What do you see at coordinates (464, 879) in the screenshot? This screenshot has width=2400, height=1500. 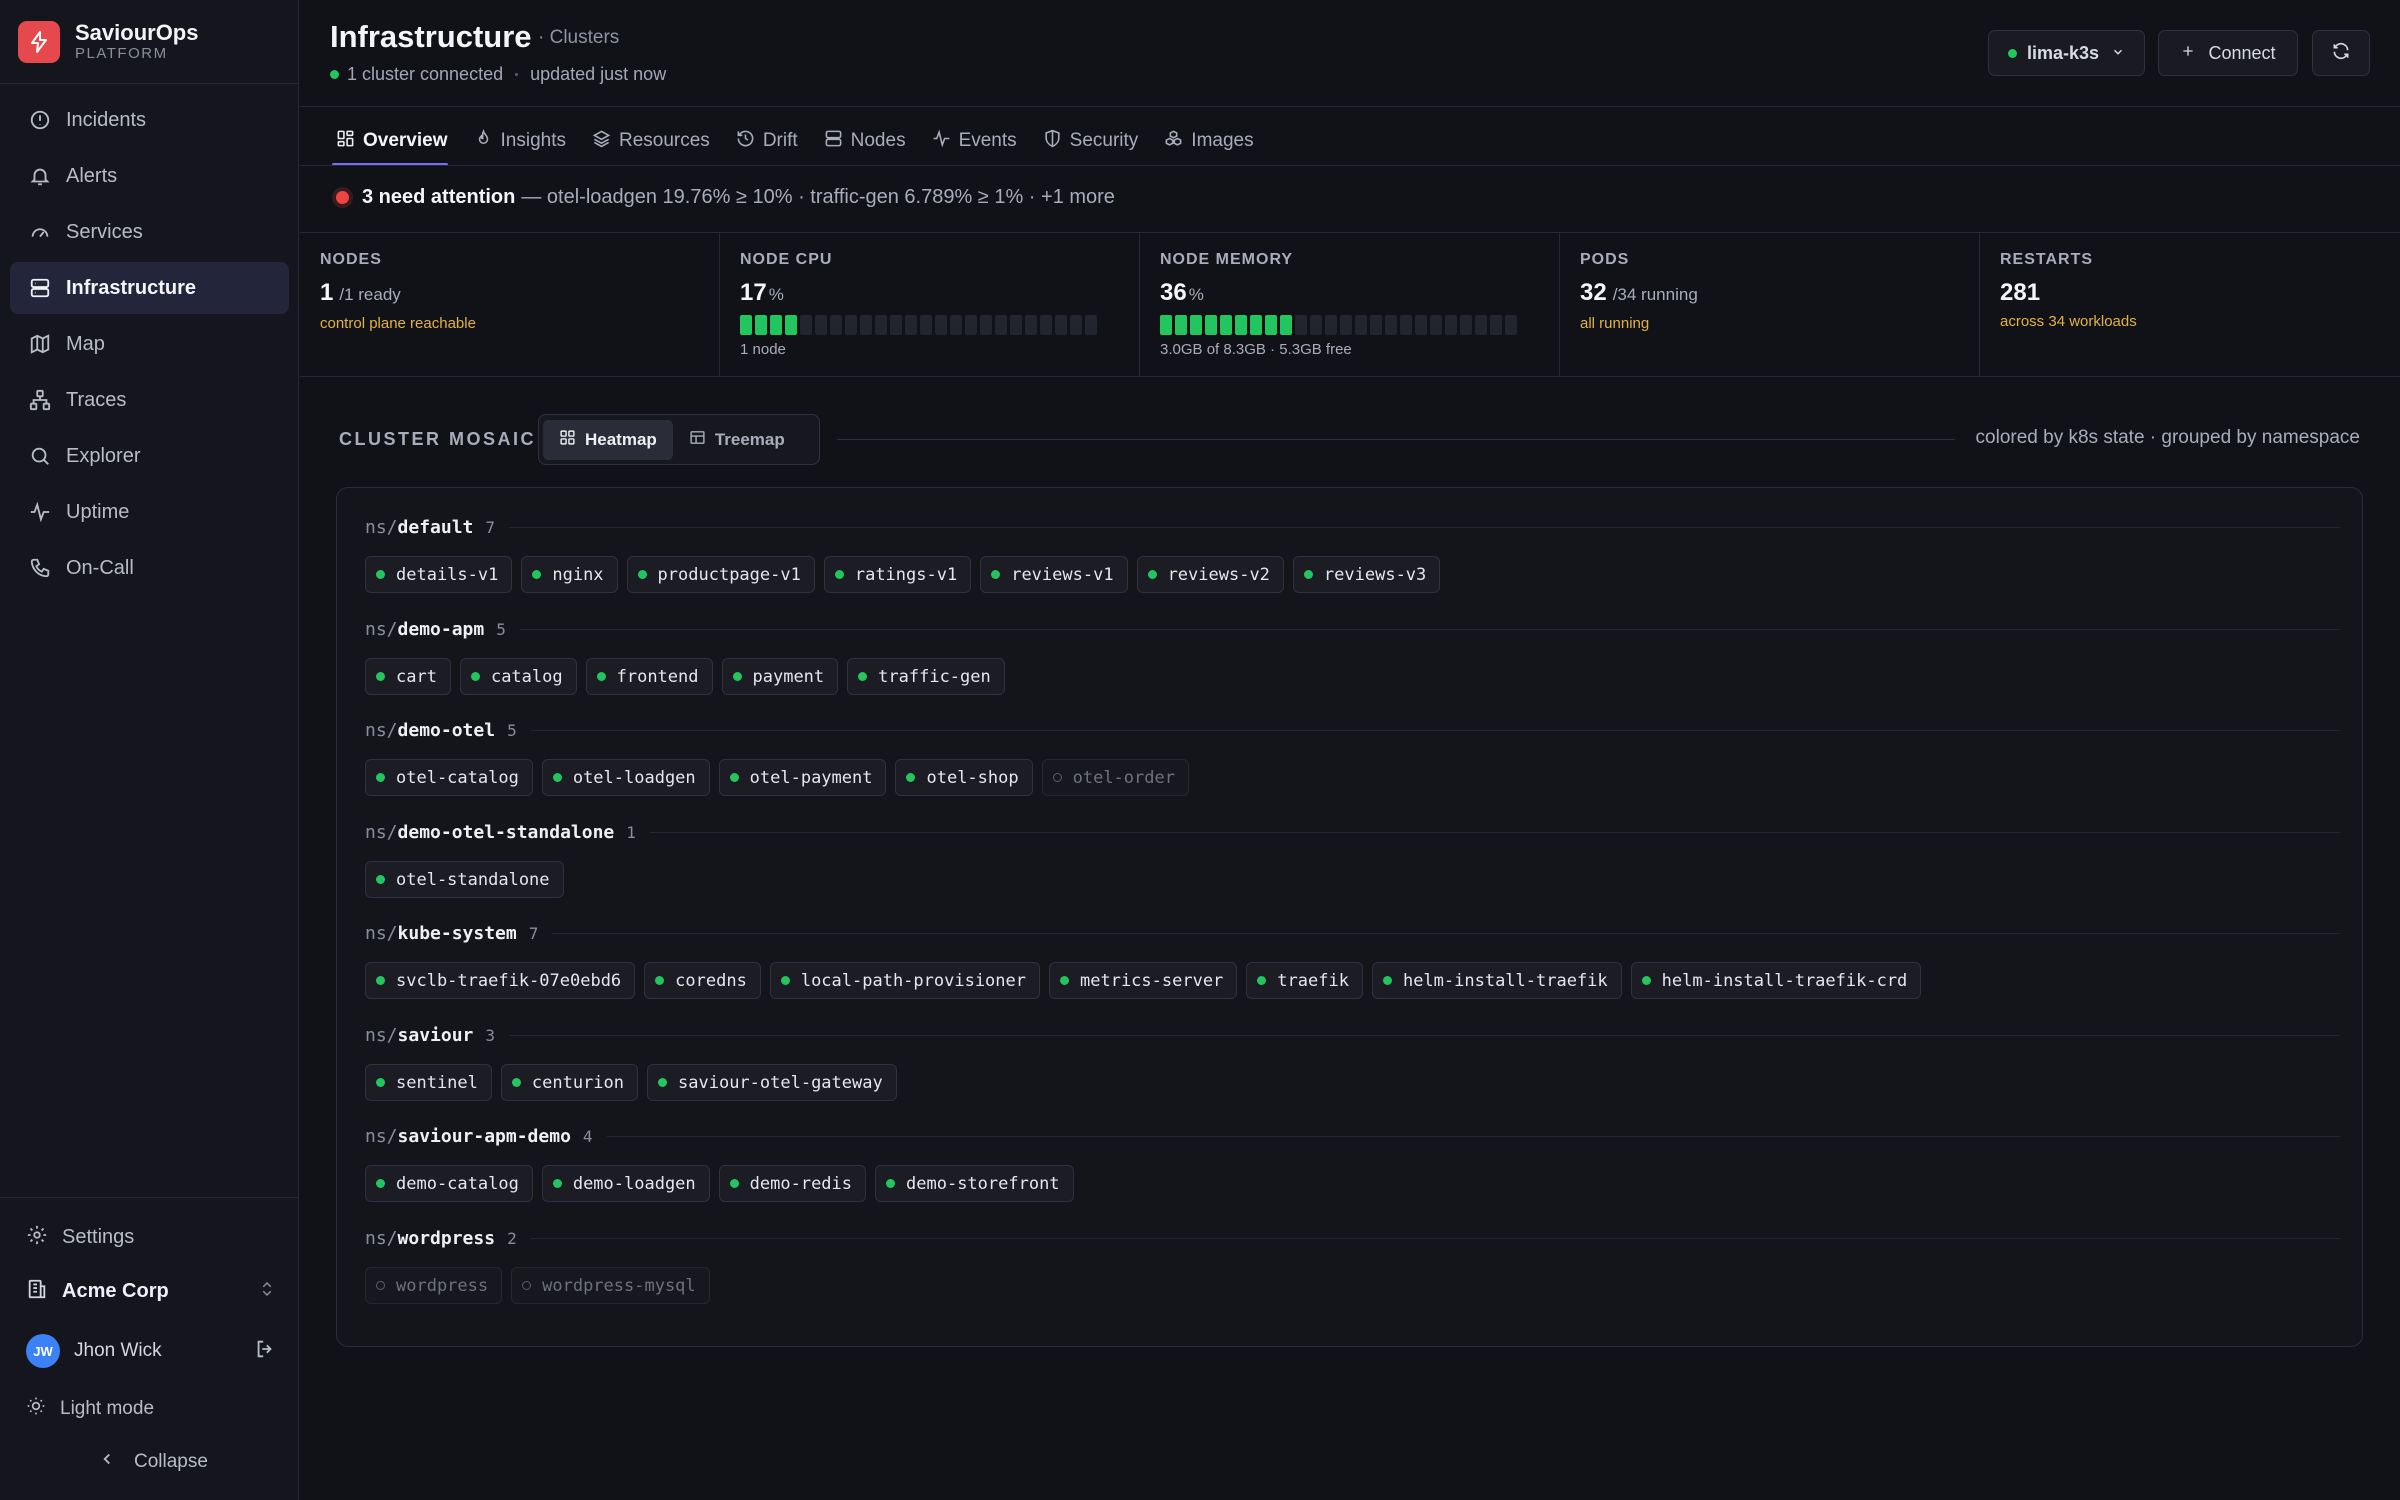 I see `workload-chip: otel-standalone` at bounding box center [464, 879].